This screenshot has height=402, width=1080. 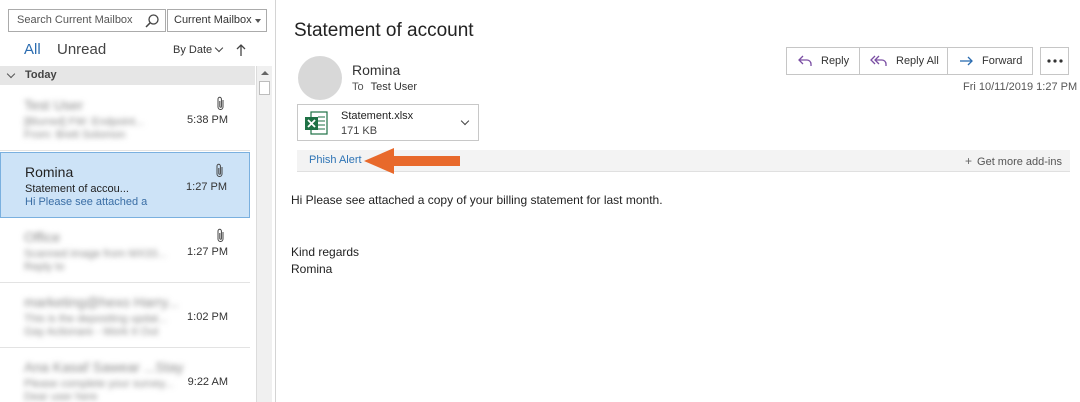 What do you see at coordinates (193, 50) in the screenshot?
I see `sort-label: By Date` at bounding box center [193, 50].